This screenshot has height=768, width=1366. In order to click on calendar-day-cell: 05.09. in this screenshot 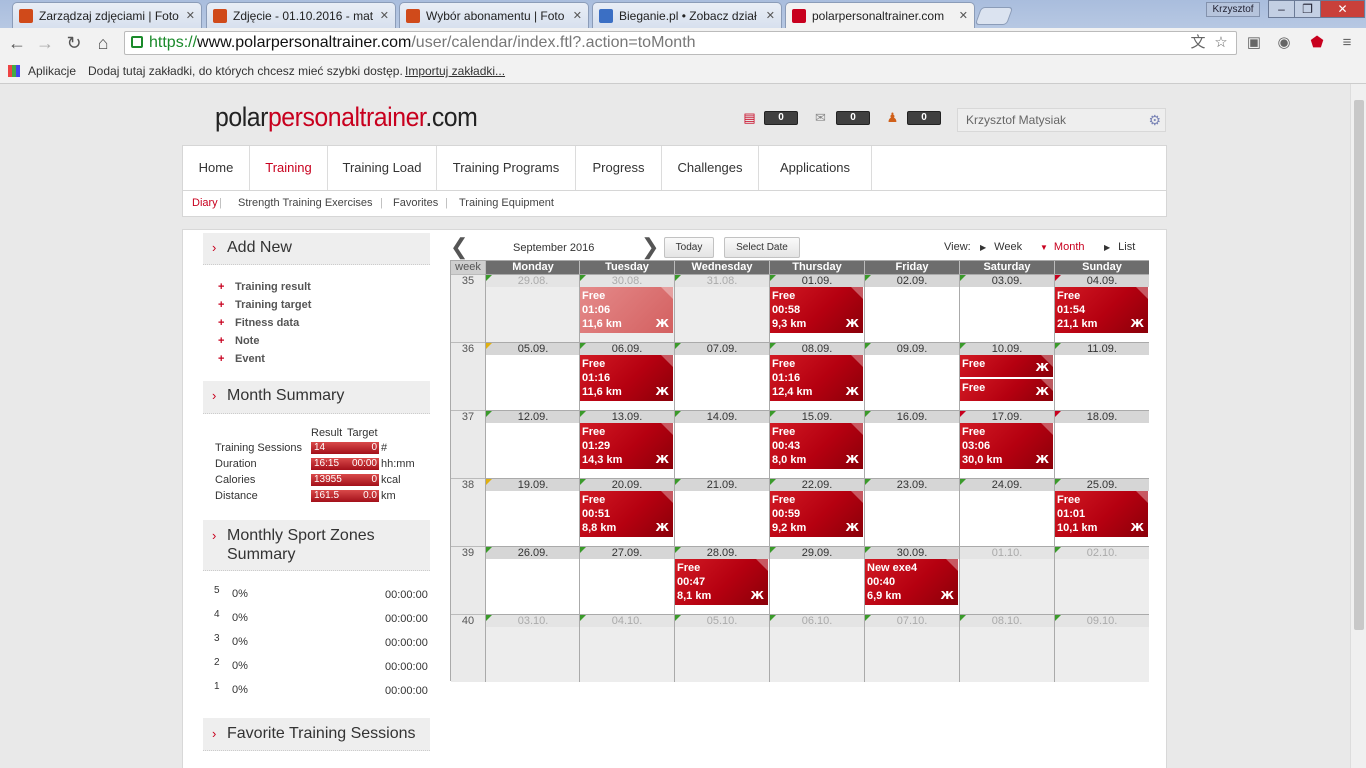, I will do `click(532, 376)`.